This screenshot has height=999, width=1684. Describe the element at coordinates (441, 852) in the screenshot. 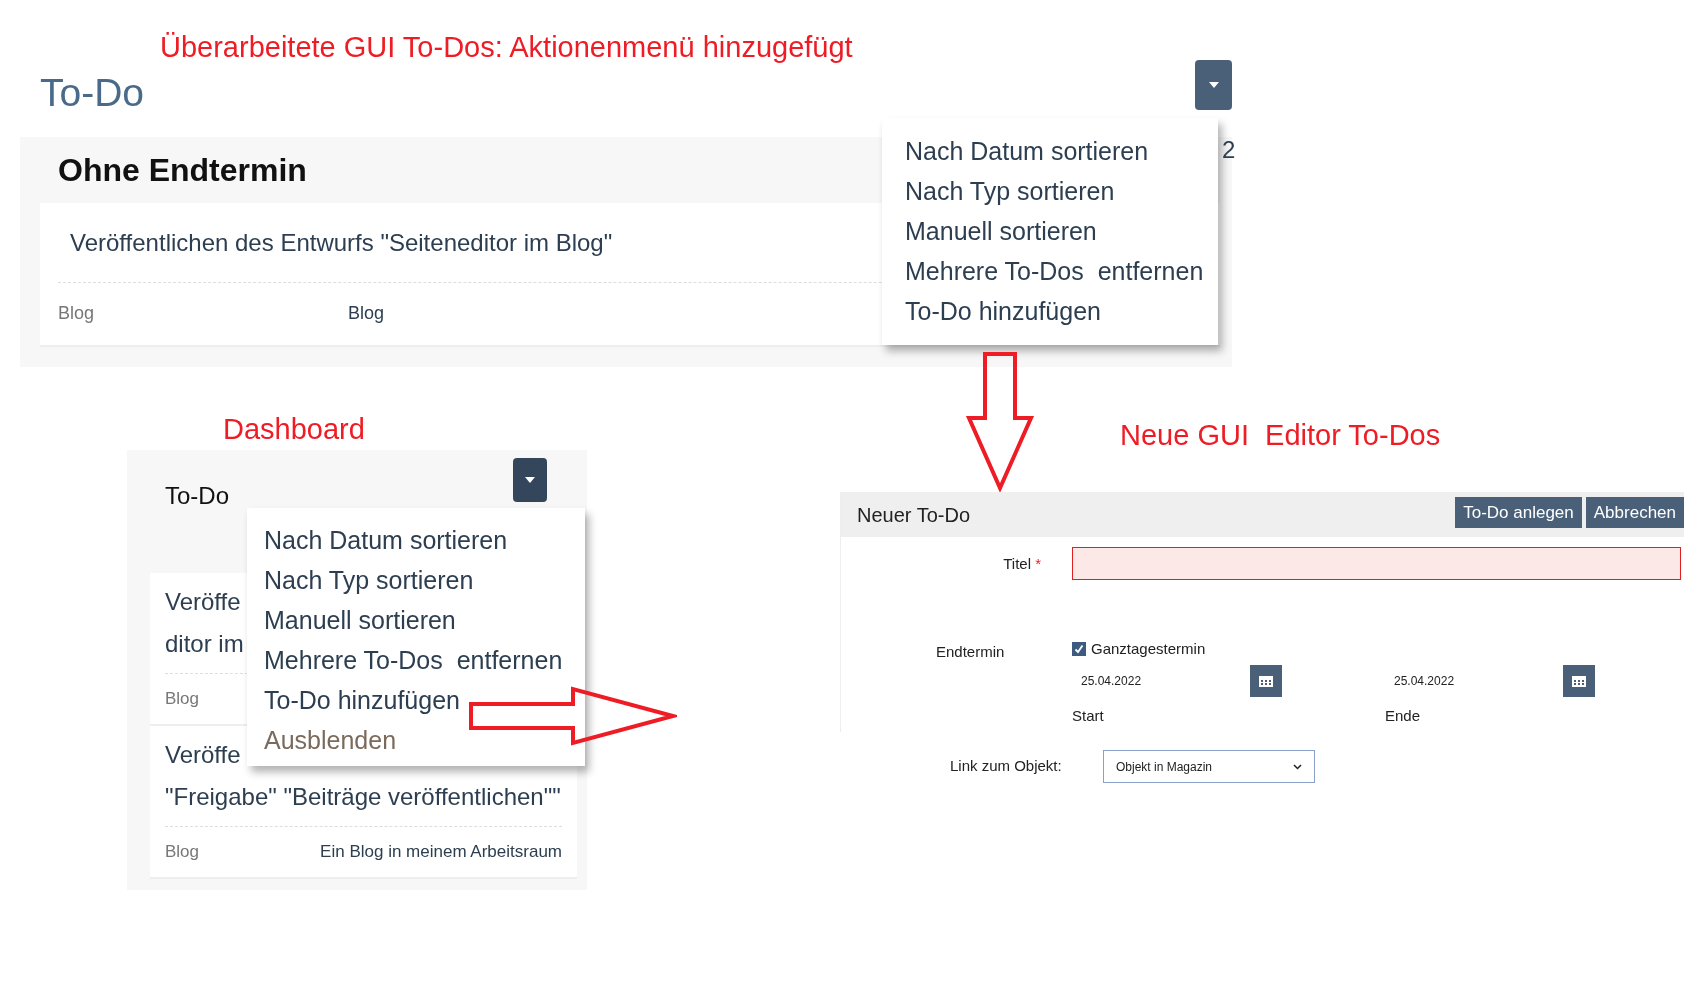

I see `todo-source: Ein Blog in meinem Arbeitsraum` at that location.